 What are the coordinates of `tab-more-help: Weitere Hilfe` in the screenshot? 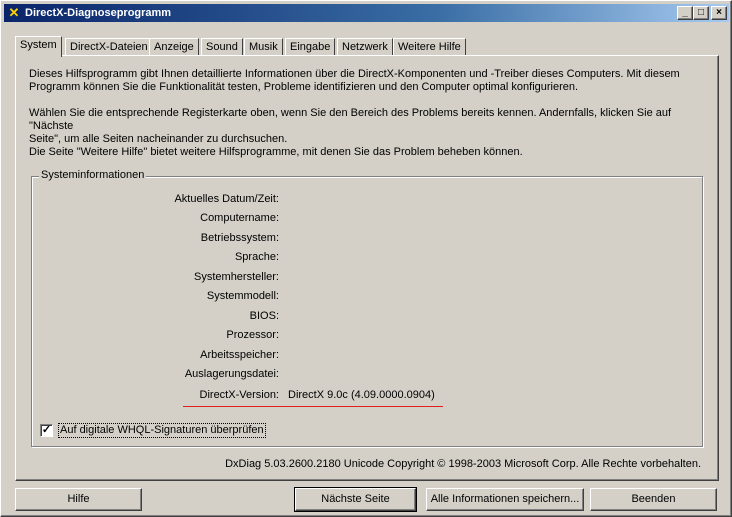 It's located at (429, 46).